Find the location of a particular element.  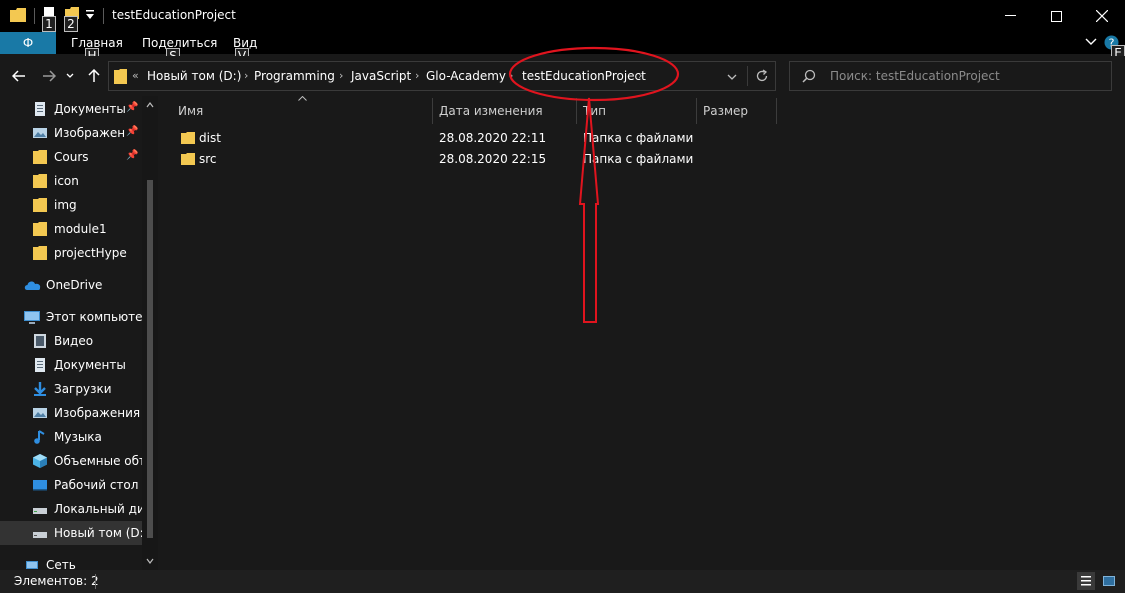

nav-item-this-pc: Этот компьютер is located at coordinates (75, 317).